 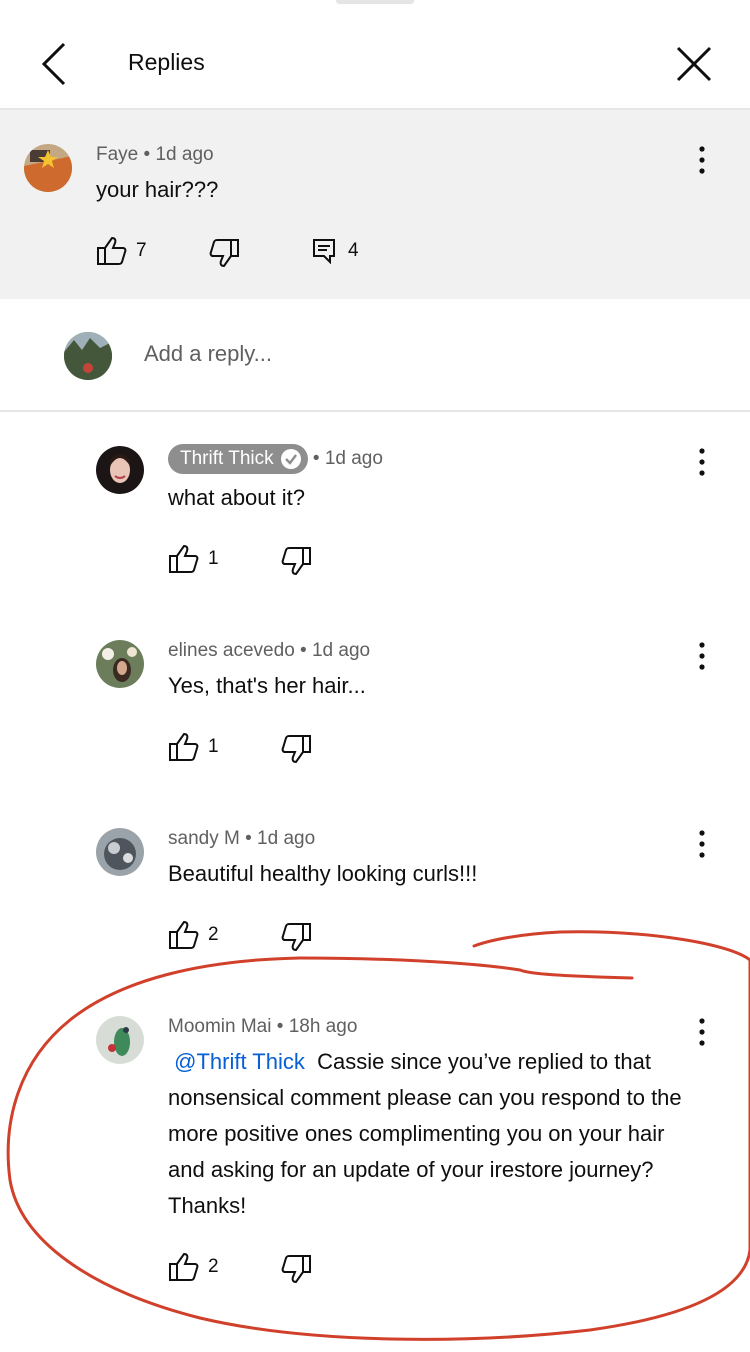 What do you see at coordinates (375, 204) in the screenshot?
I see `parent-comment: Faye • 1d ago your hair??? 7 4` at bounding box center [375, 204].